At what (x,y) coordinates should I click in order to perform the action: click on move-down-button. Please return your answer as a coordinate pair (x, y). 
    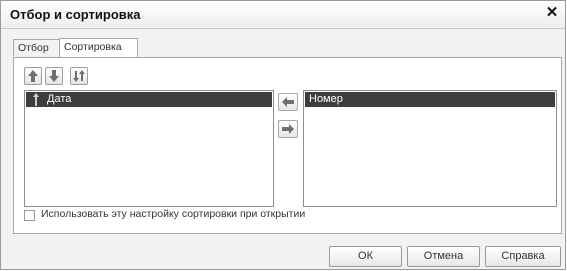
    Looking at the image, I should click on (54, 76).